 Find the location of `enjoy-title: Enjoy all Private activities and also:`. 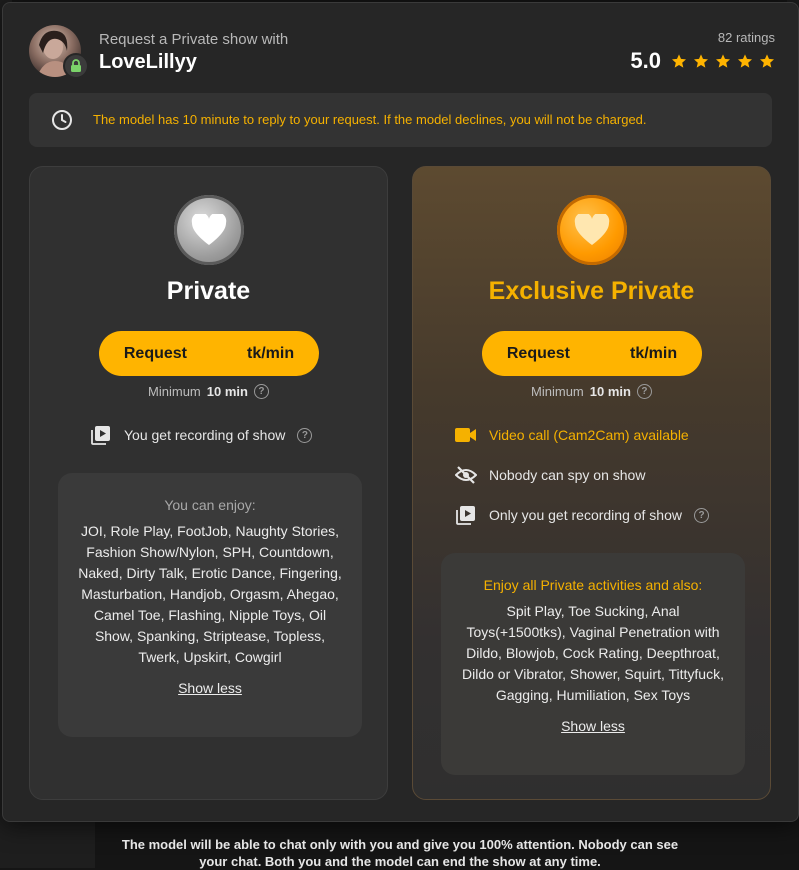

enjoy-title: Enjoy all Private activities and also: is located at coordinates (593, 585).